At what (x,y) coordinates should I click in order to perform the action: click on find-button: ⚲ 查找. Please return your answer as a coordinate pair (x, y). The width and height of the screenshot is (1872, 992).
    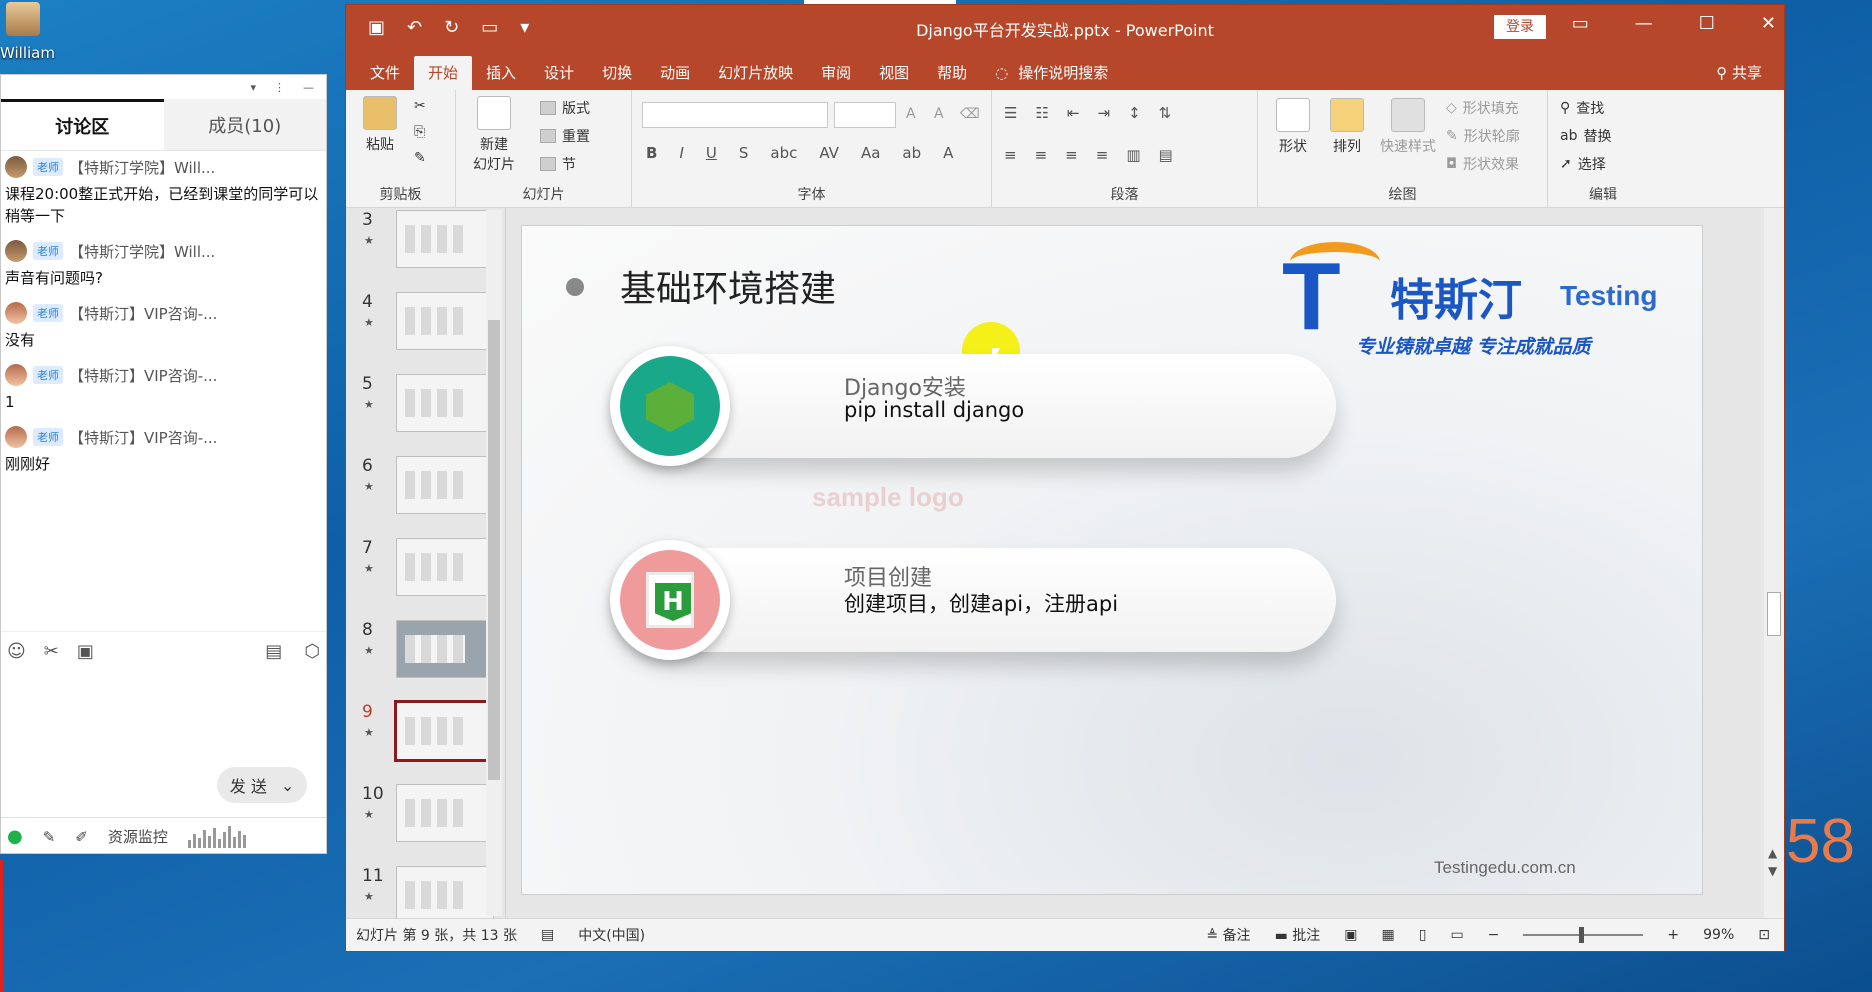
    Looking at the image, I should click on (1582, 108).